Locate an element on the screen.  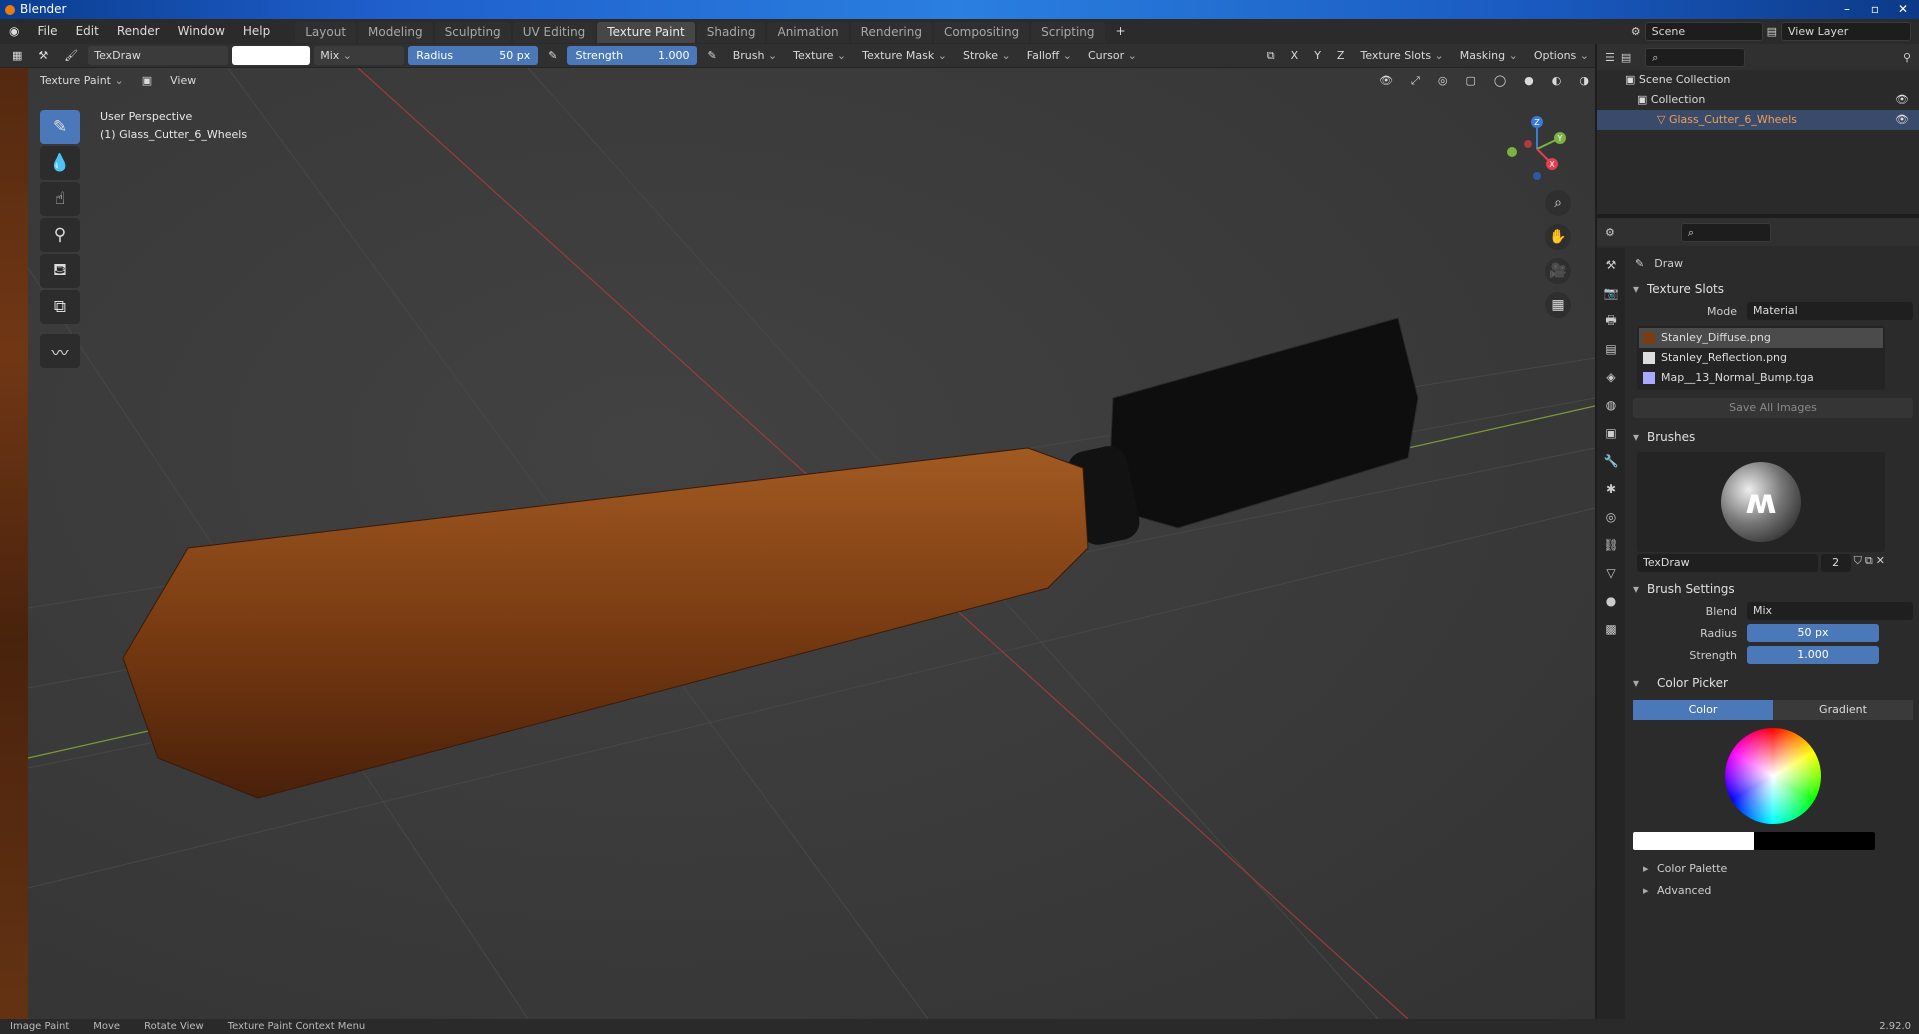
masking-menu: Masking is located at coordinates (1489, 55).